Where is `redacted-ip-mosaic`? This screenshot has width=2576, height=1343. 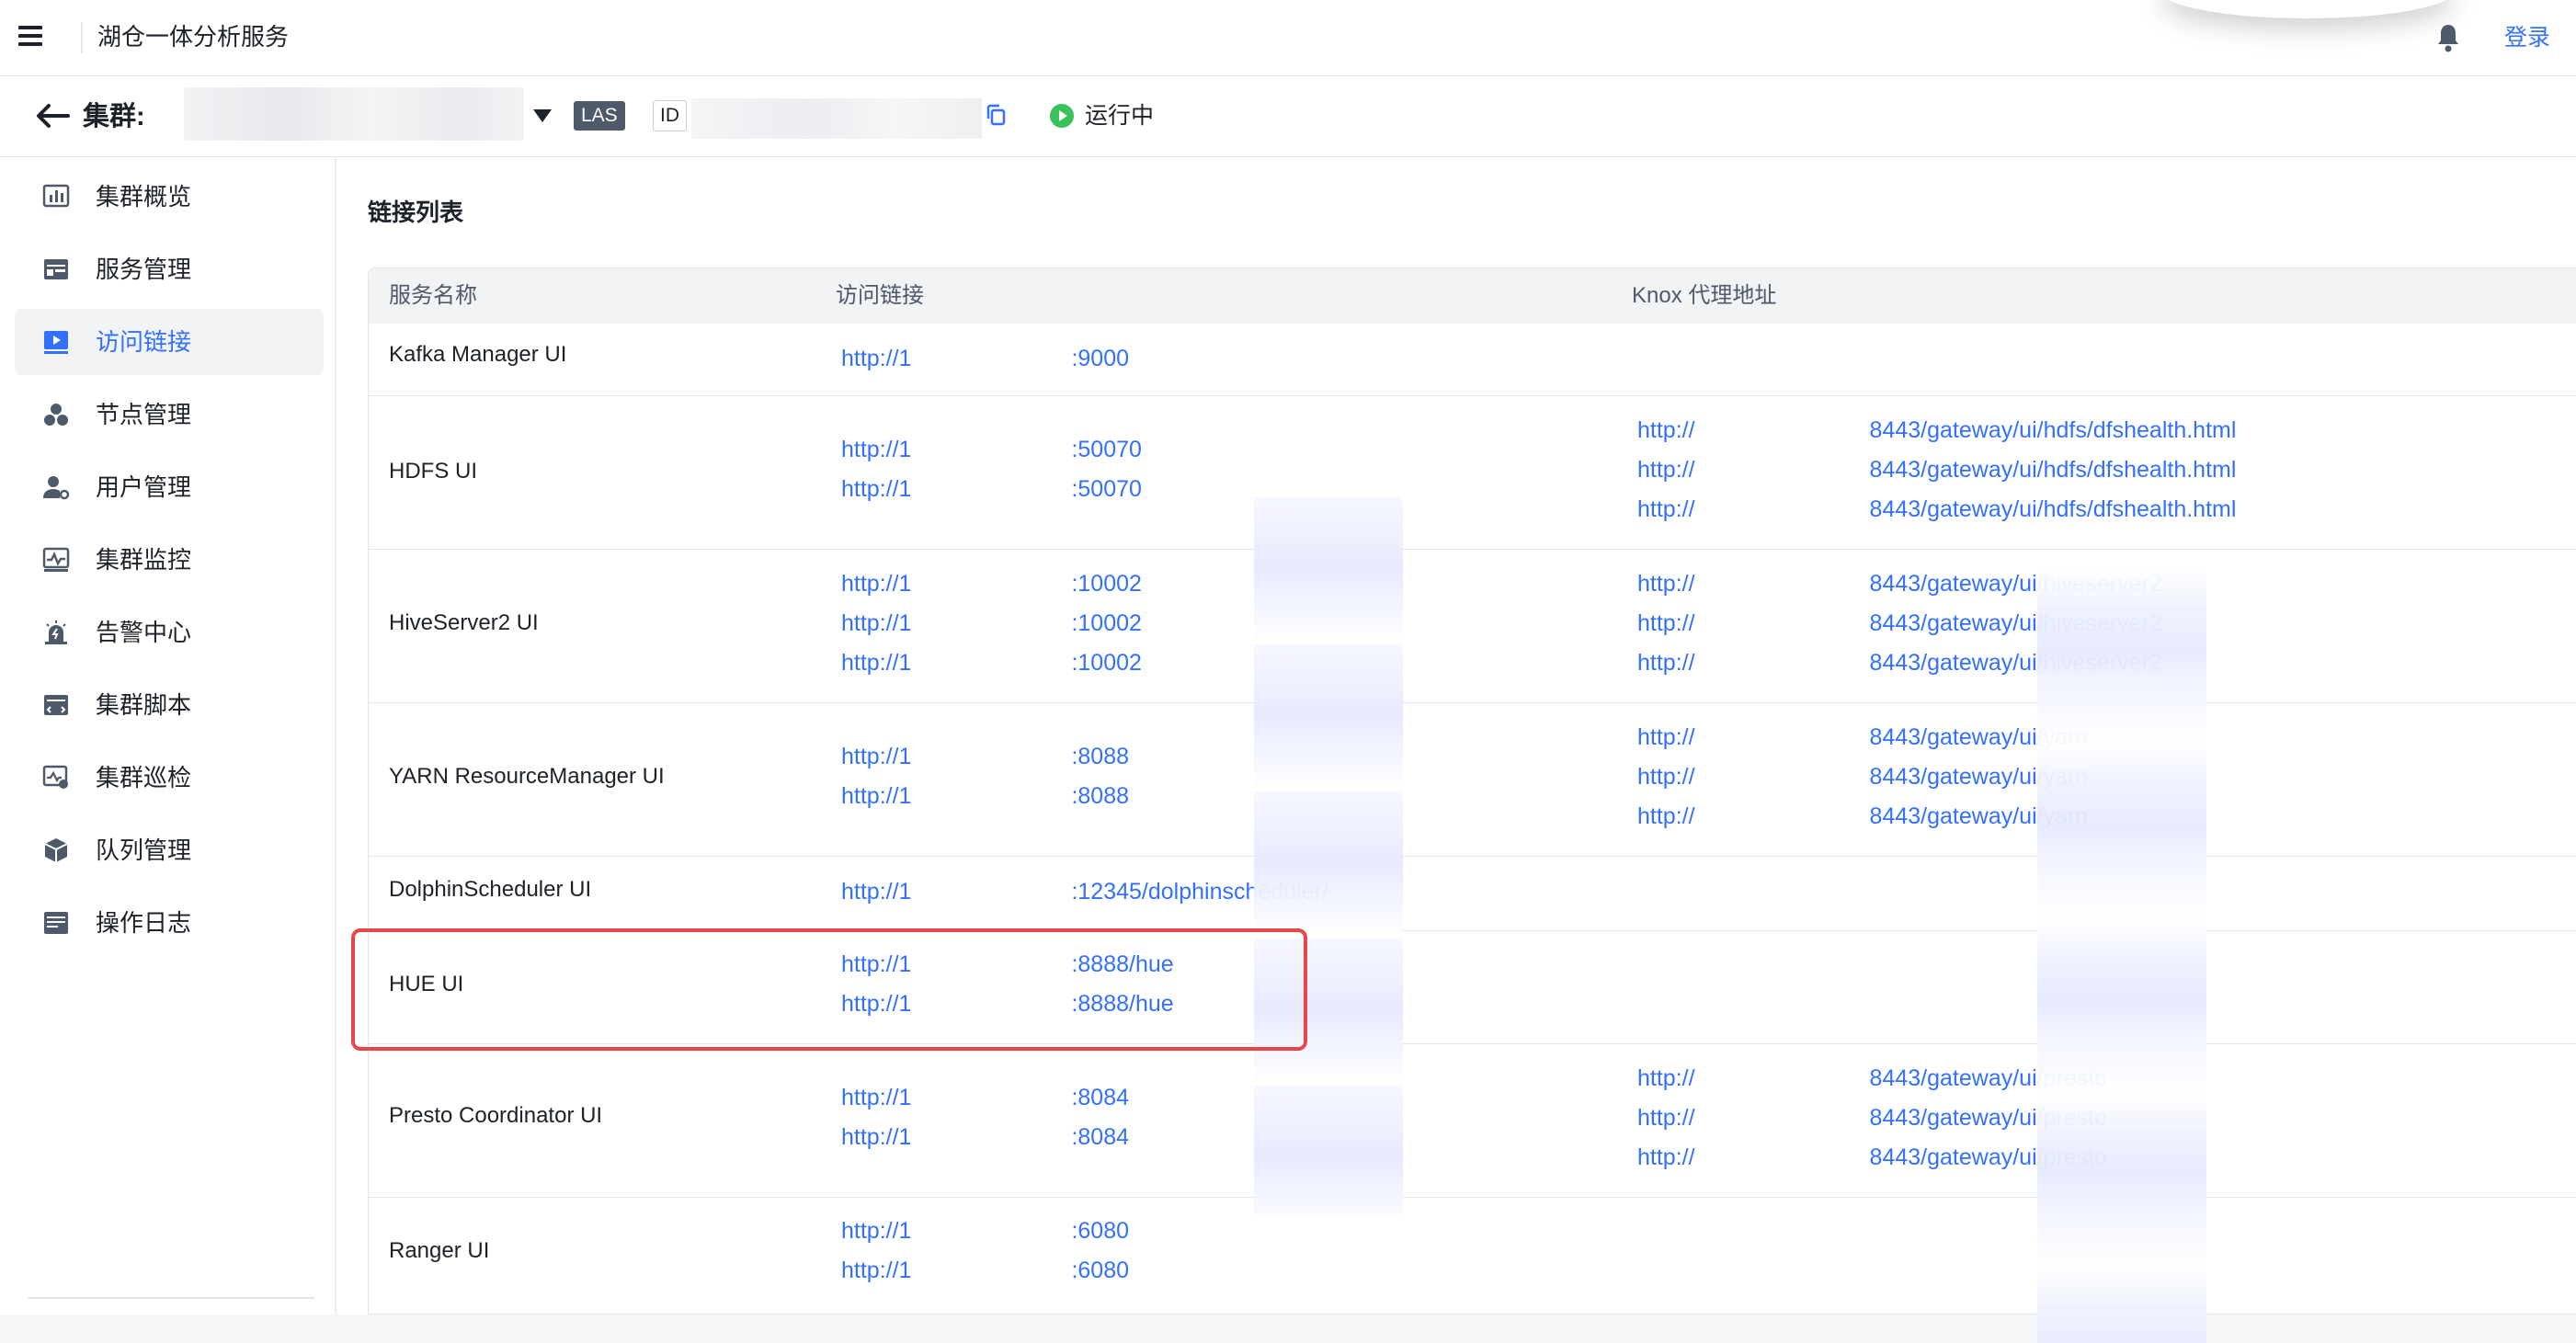 redacted-ip-mosaic is located at coordinates (1328, 855).